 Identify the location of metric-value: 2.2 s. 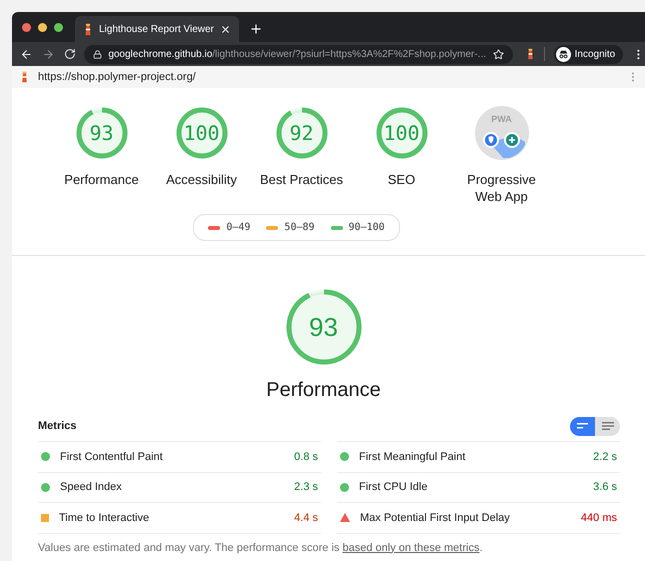
(605, 457).